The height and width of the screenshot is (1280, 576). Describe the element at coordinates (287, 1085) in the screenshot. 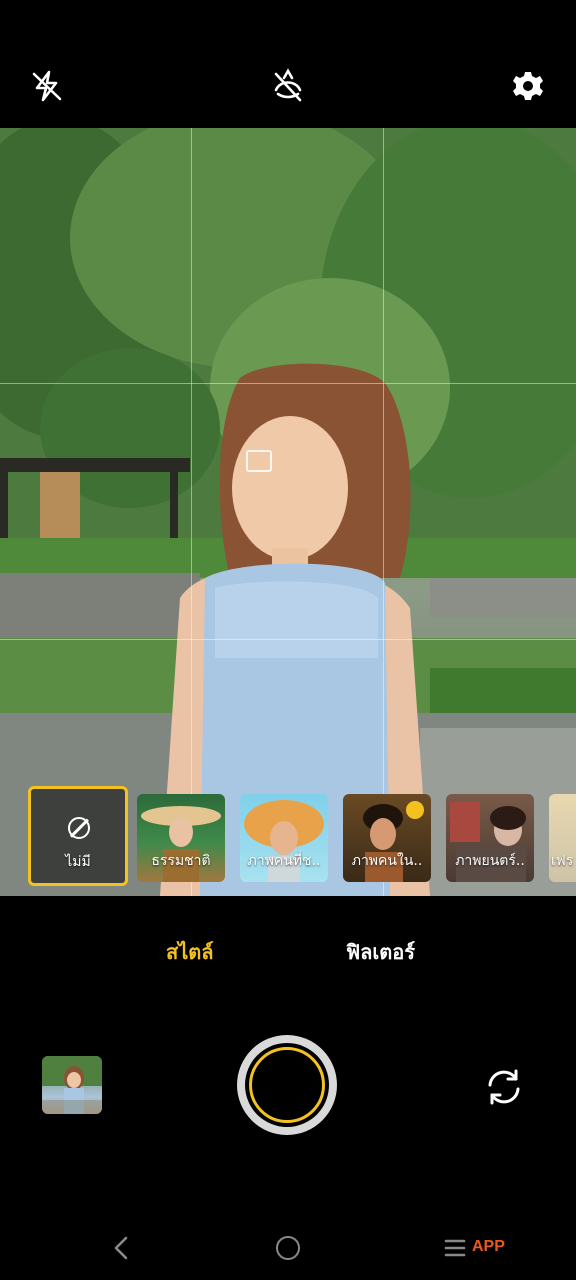

I see `shutter-button` at that location.